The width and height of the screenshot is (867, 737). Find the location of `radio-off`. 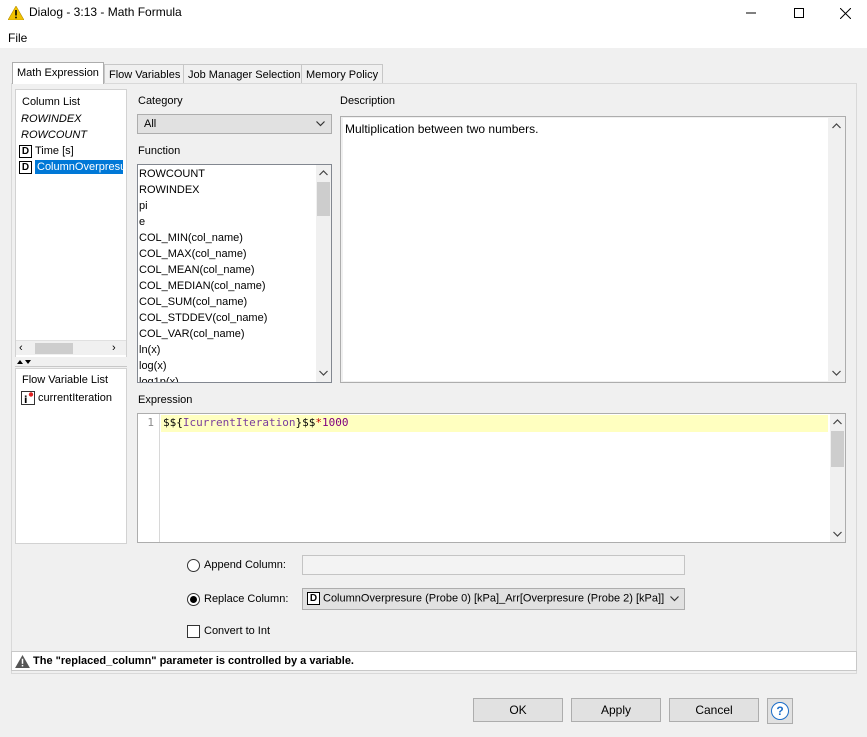

radio-off is located at coordinates (193, 565).